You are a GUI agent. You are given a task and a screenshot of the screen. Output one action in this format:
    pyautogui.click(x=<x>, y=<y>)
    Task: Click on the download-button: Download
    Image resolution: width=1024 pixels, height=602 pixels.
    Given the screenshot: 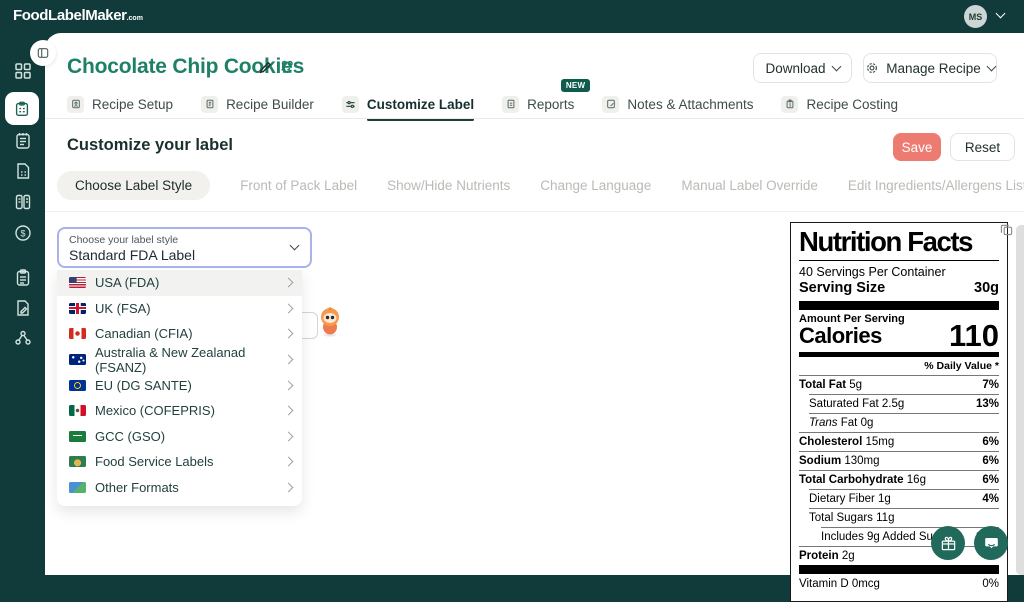 What is the action you would take?
    pyautogui.click(x=802, y=68)
    